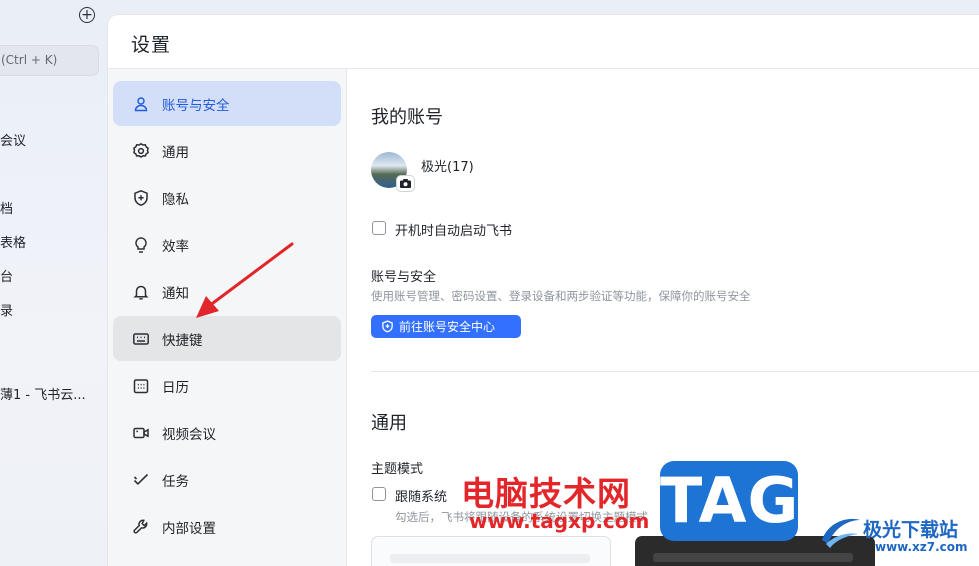 The width and height of the screenshot is (979, 566). Describe the element at coordinates (841, 533) in the screenshot. I see `watermark-swoosh-icon` at that location.